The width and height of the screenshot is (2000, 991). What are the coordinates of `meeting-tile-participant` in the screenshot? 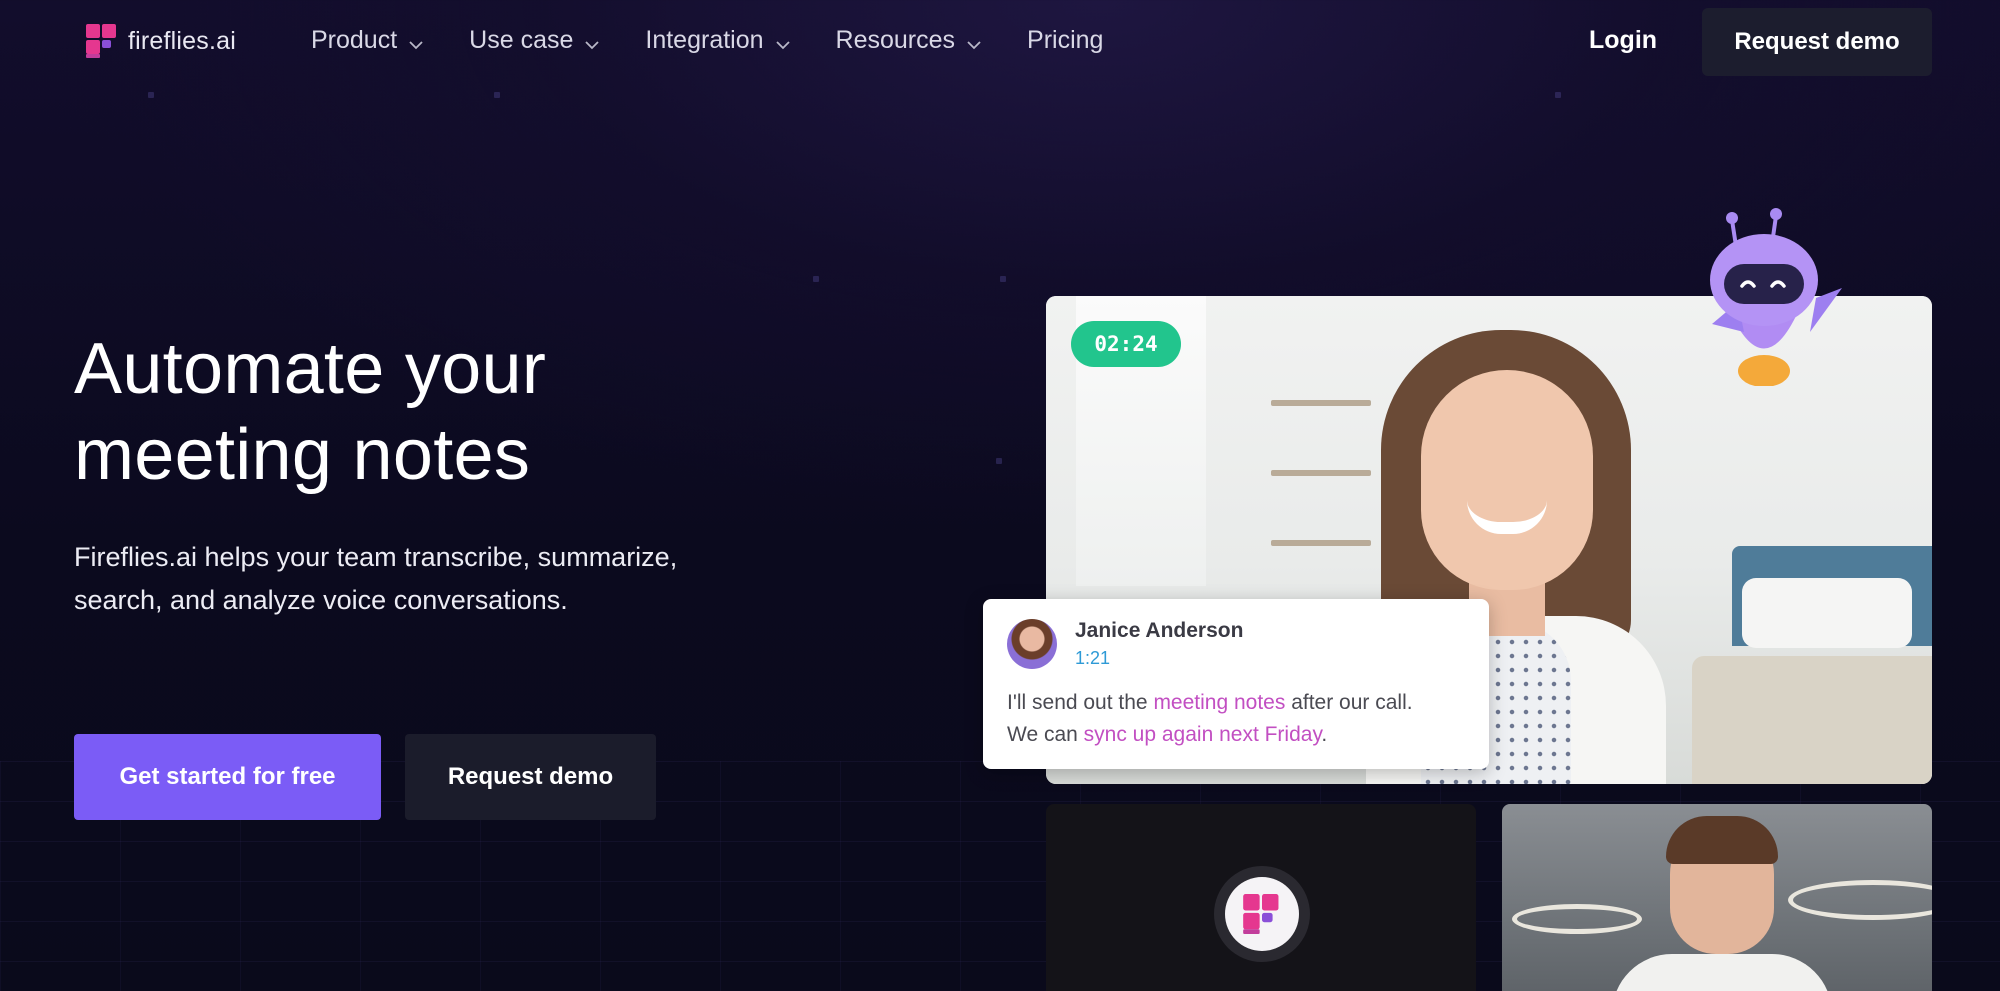 It's located at (1717, 897).